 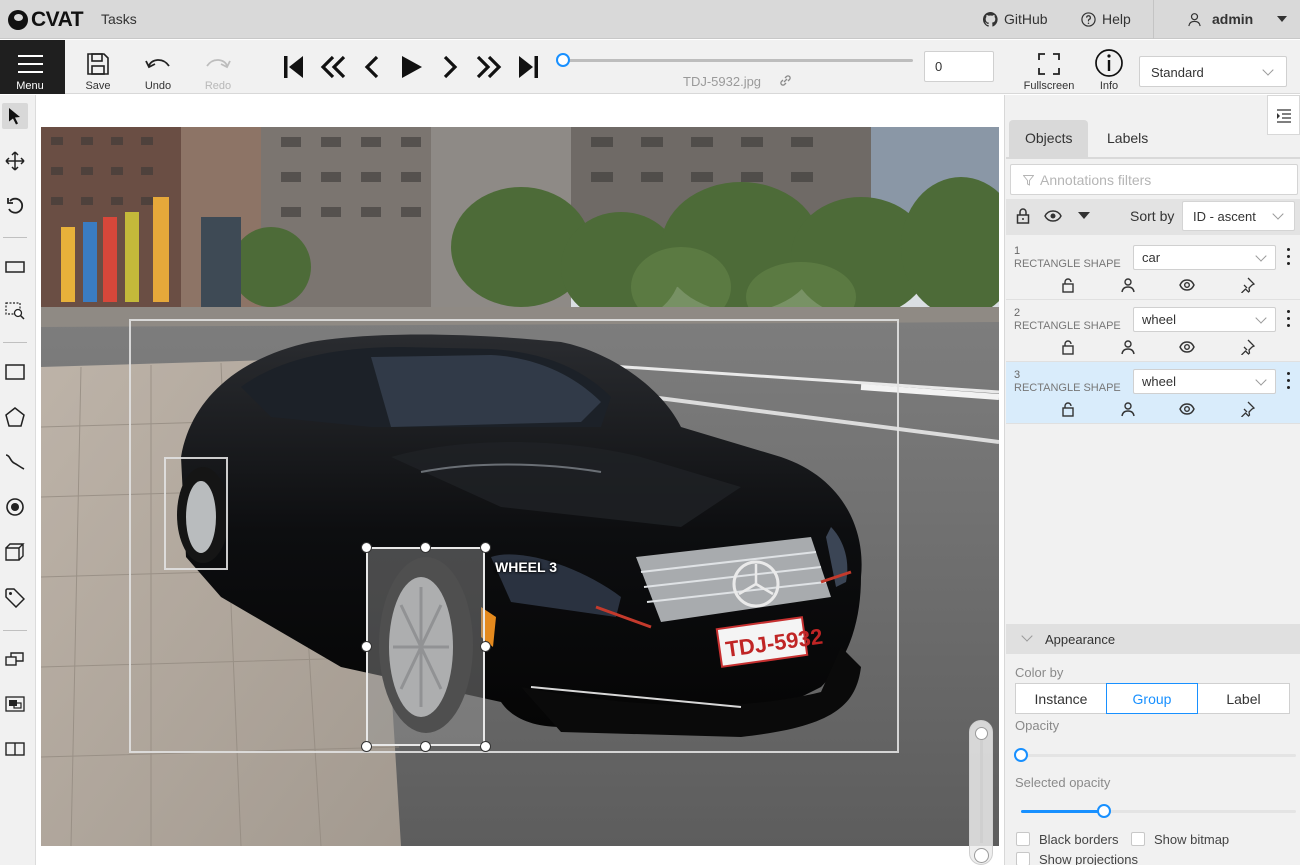 I want to click on object-id: 2, so click(x=1017, y=313).